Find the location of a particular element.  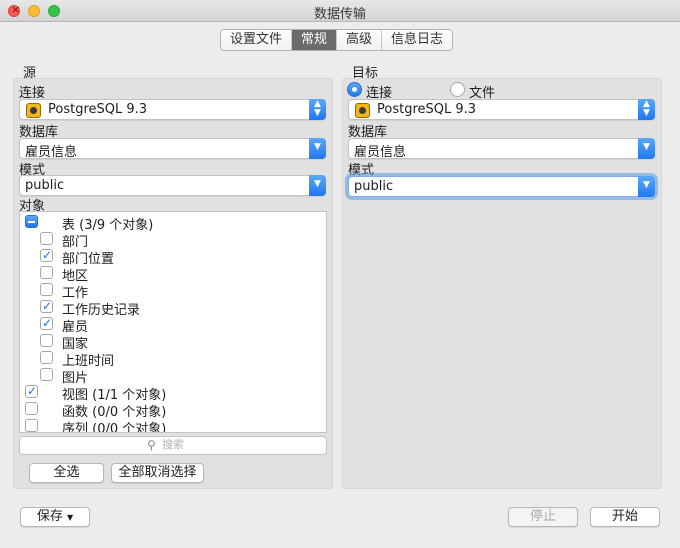

save-button: 保存 ▼ is located at coordinates (55, 517).